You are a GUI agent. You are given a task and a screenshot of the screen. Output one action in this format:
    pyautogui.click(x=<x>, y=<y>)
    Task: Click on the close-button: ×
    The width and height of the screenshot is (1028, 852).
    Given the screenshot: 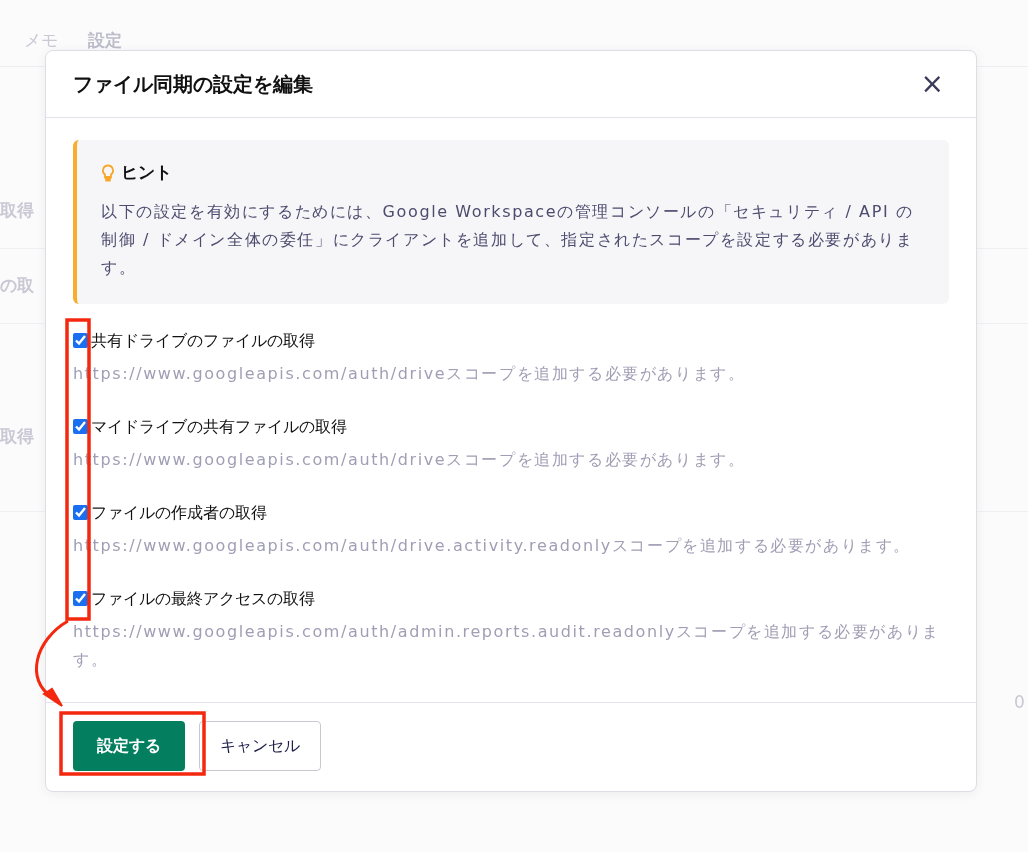 What is the action you would take?
    pyautogui.click(x=932, y=84)
    